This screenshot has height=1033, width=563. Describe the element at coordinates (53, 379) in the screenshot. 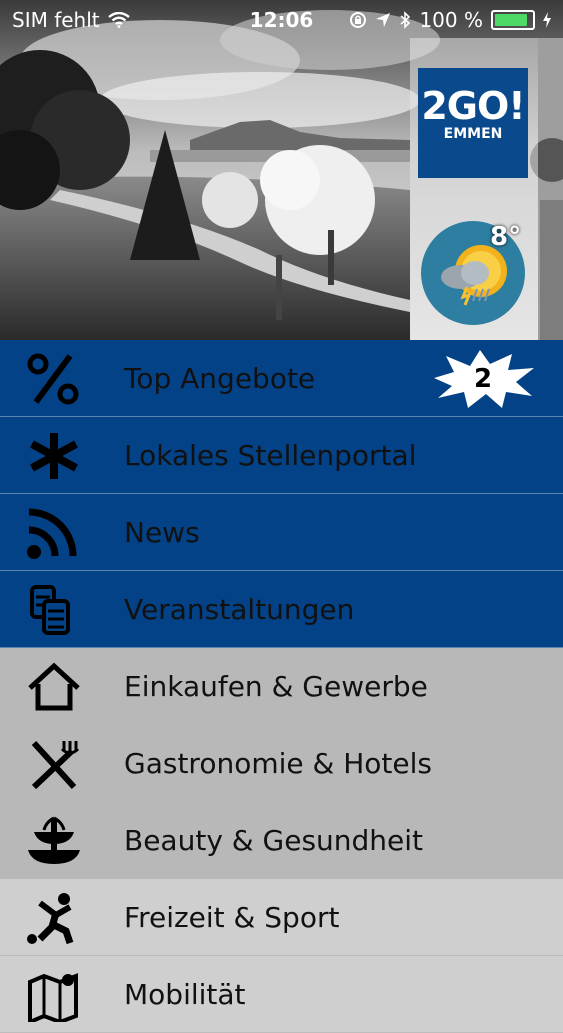

I see `percent-icon` at that location.